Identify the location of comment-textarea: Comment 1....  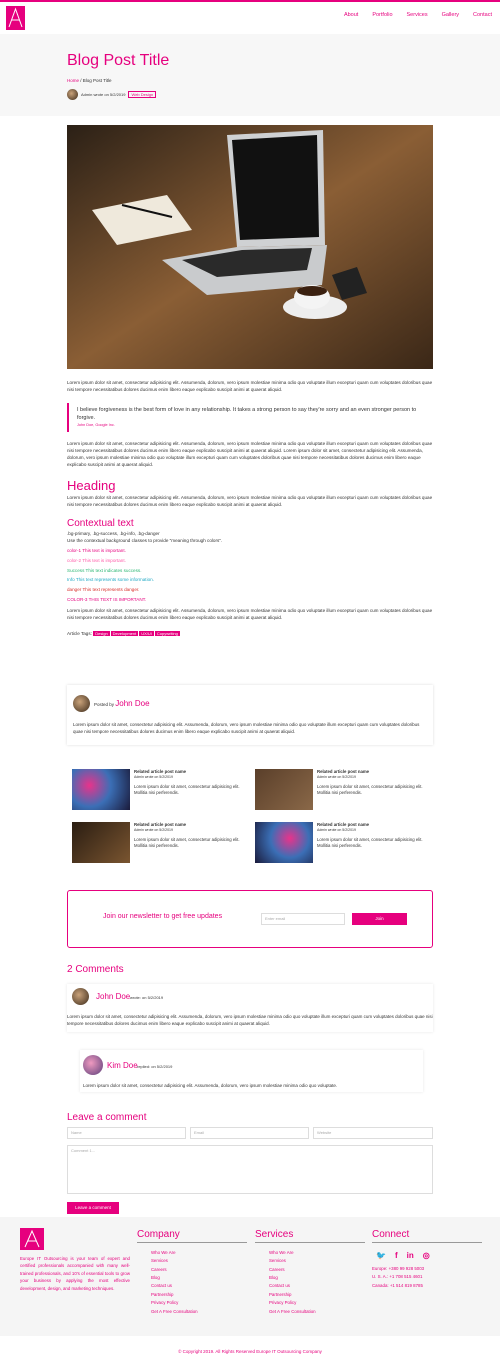
(250, 1169).